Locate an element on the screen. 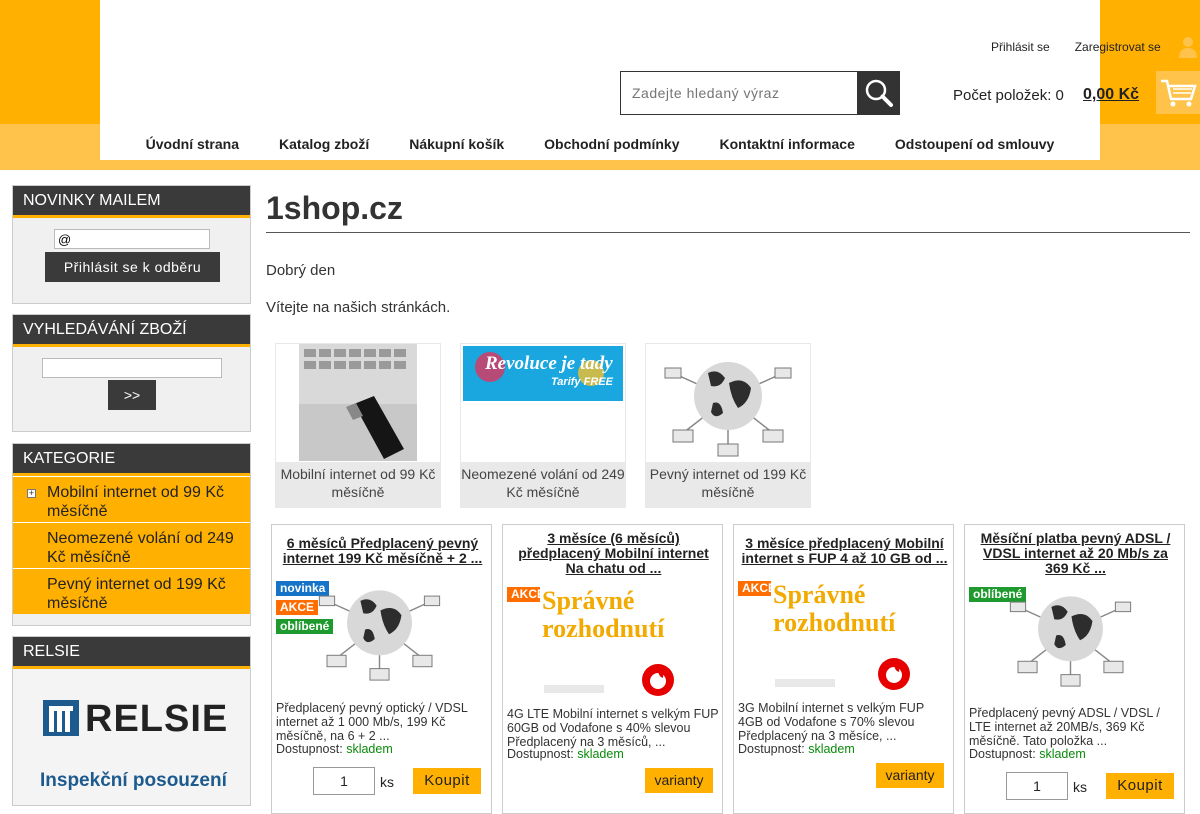 The image size is (1200, 814). search-input is located at coordinates (739, 93).